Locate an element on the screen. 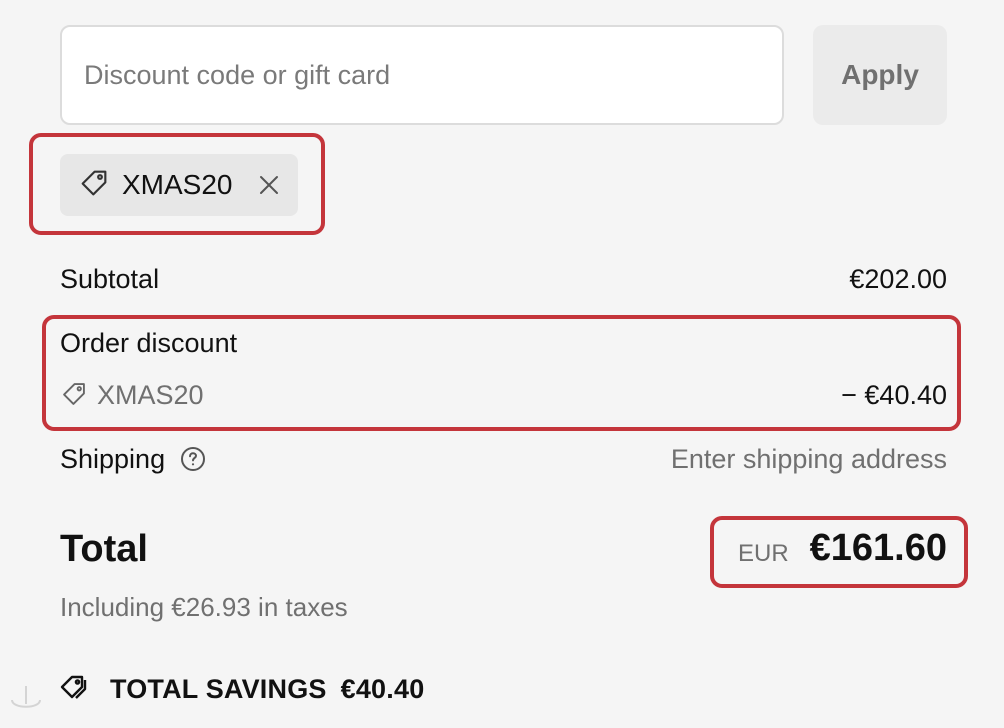 This screenshot has height=728, width=1004. total-savings-amount: €40.40 is located at coordinates (382, 689).